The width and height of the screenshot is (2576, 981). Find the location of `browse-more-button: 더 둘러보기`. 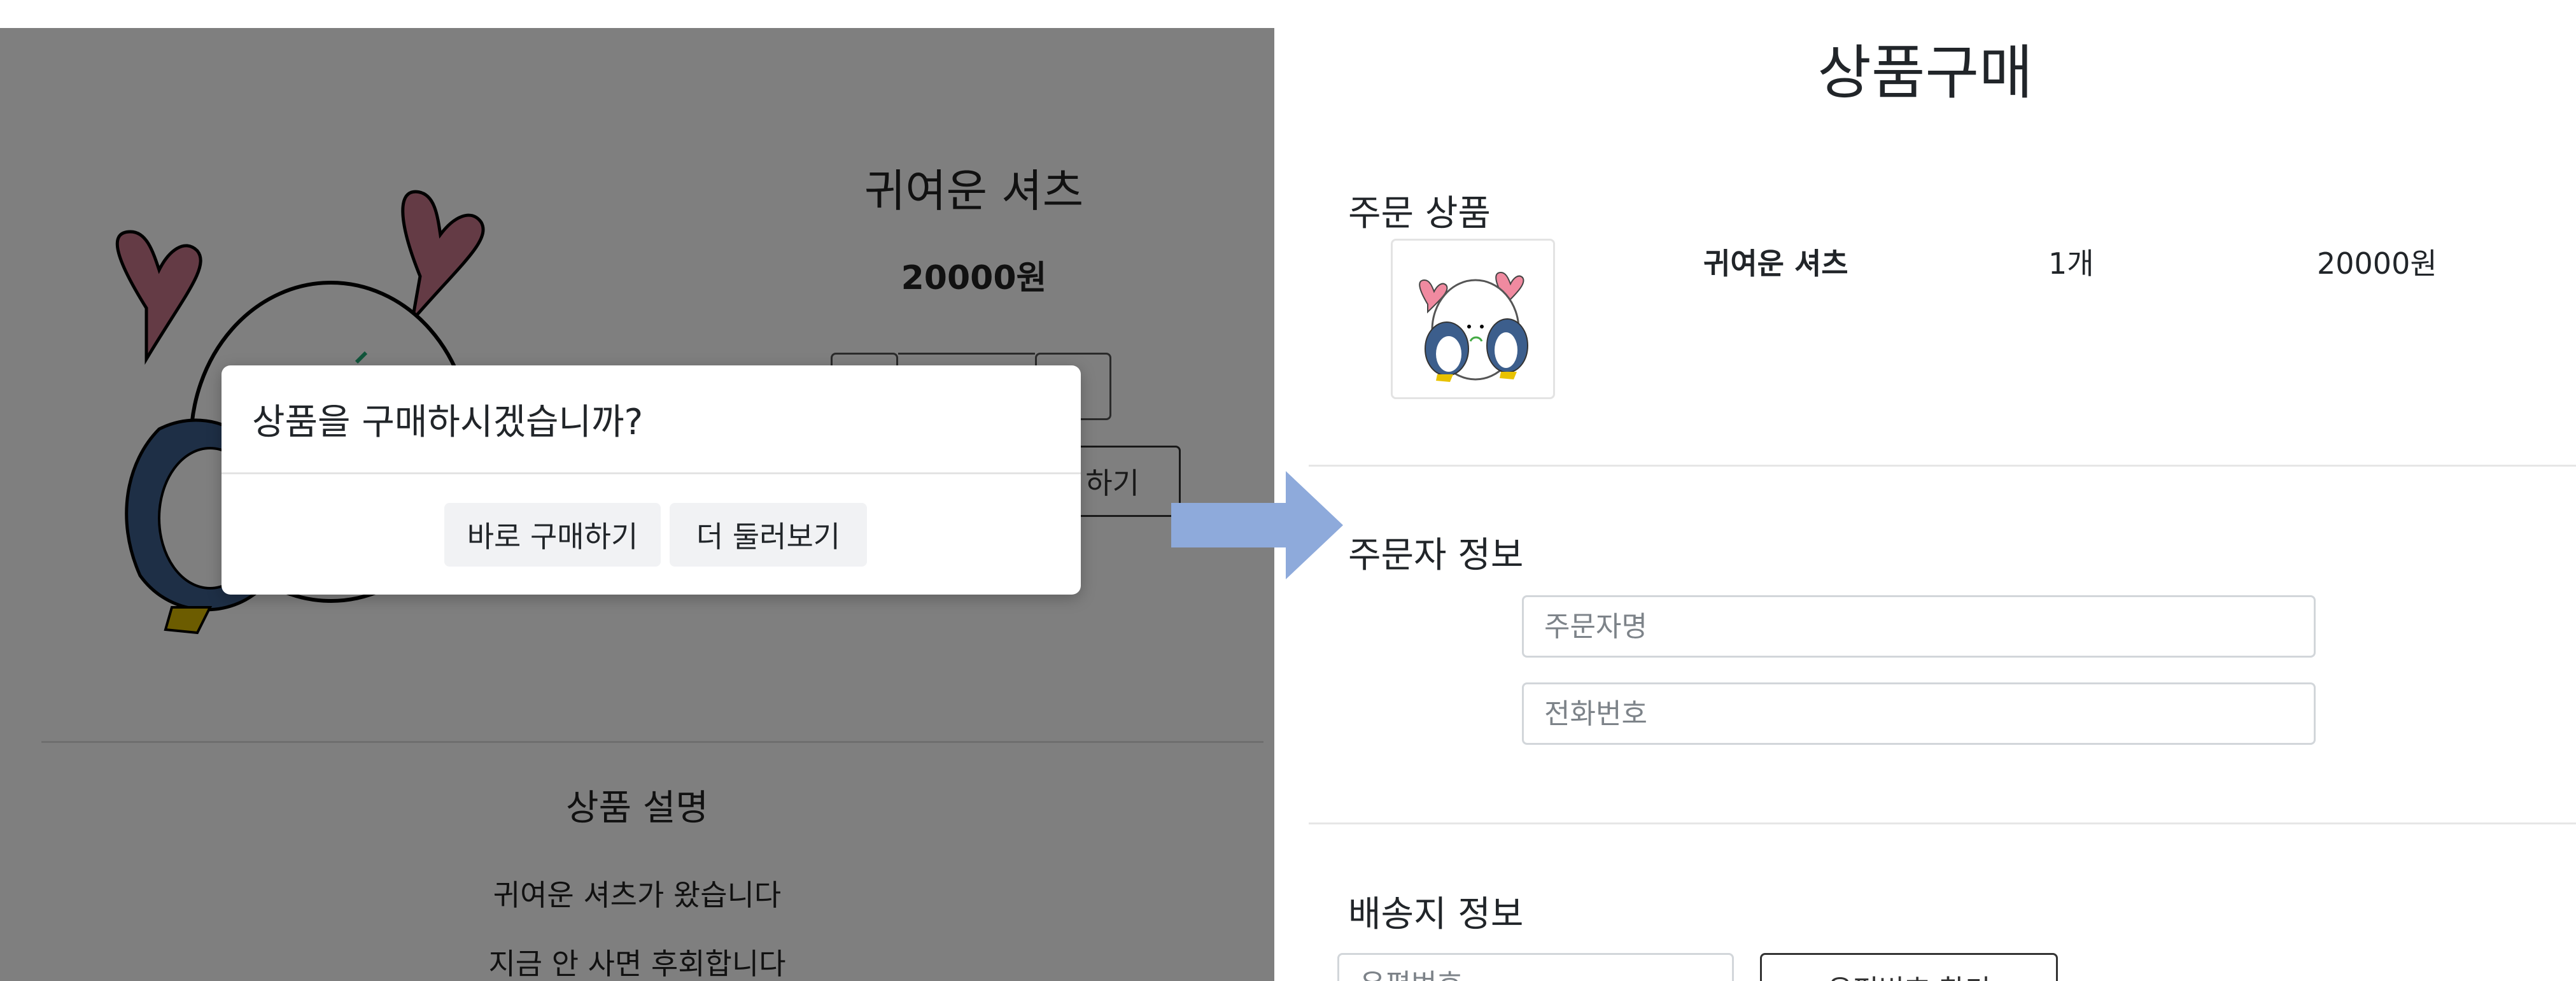

browse-more-button: 더 둘러보기 is located at coordinates (769, 535).